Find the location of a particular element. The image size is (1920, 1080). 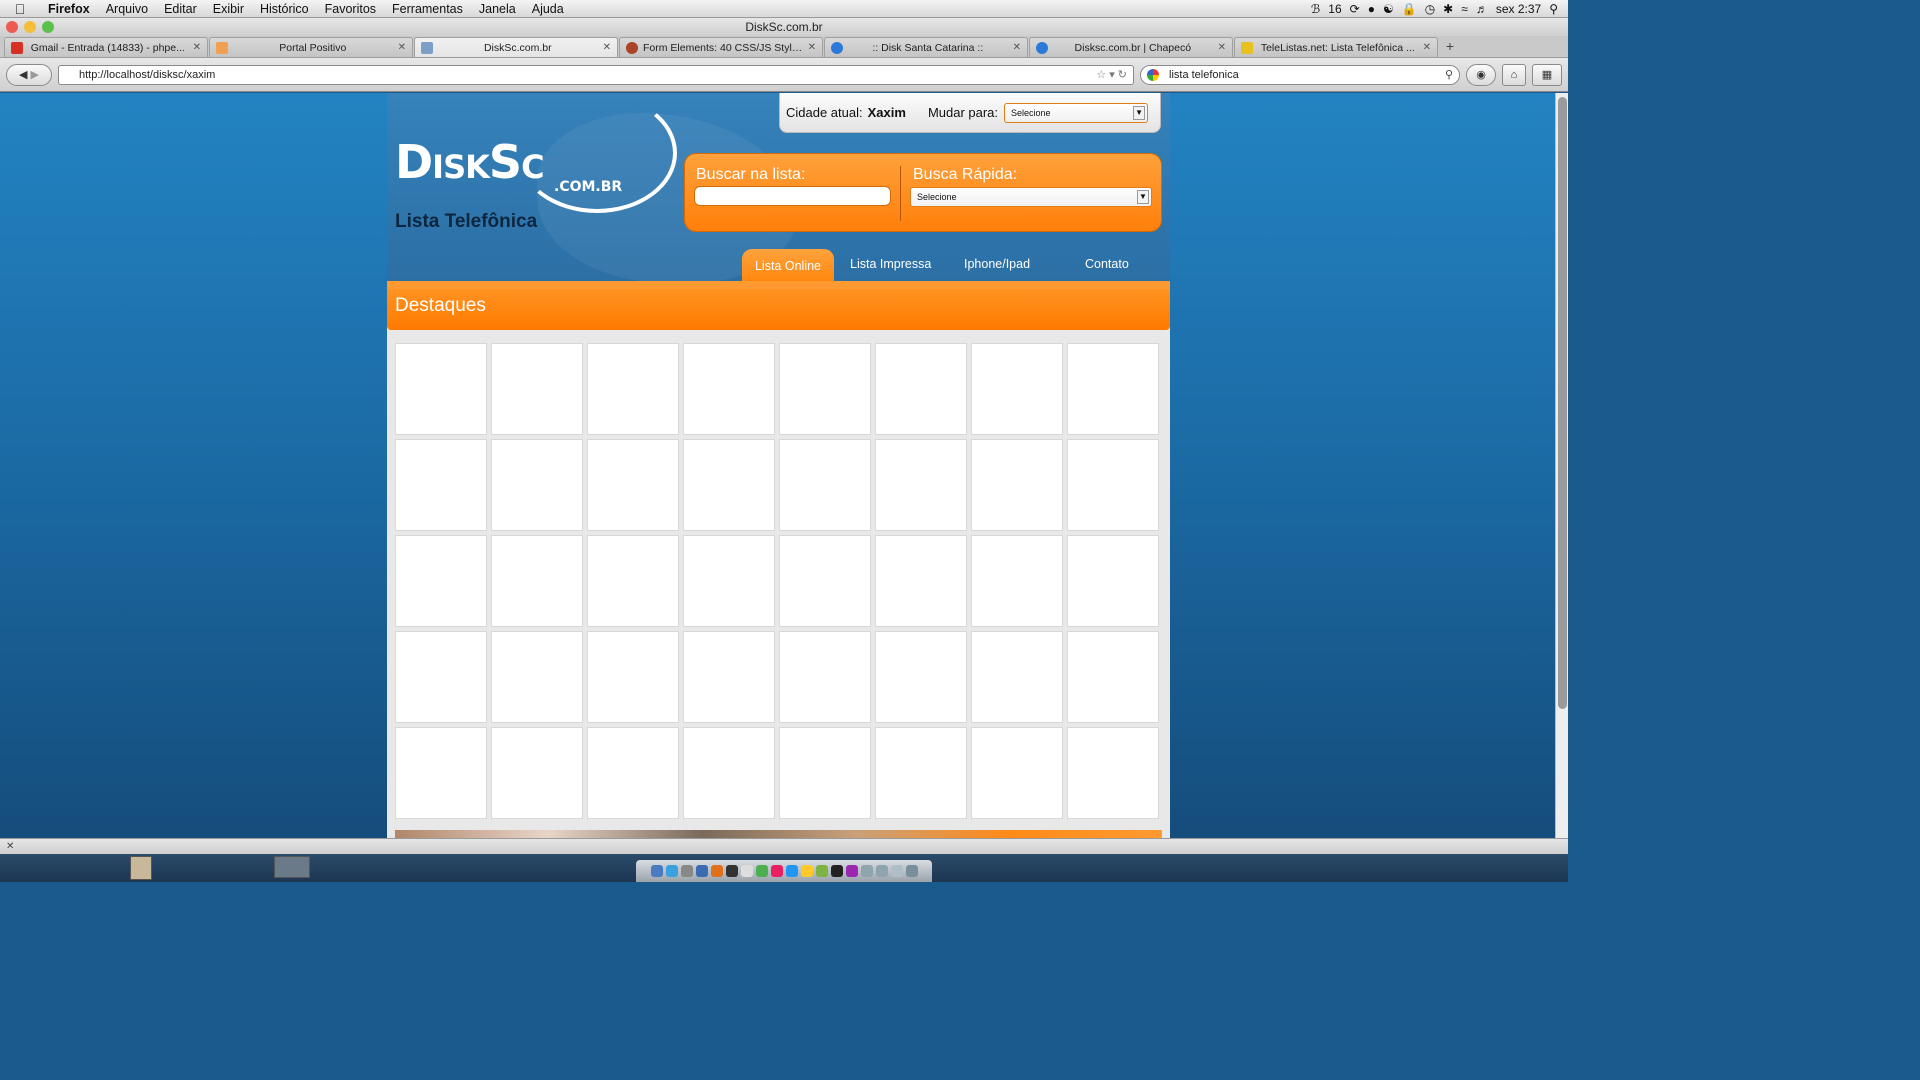

back-forward-buttons: ◀ ▶ is located at coordinates (29, 74).